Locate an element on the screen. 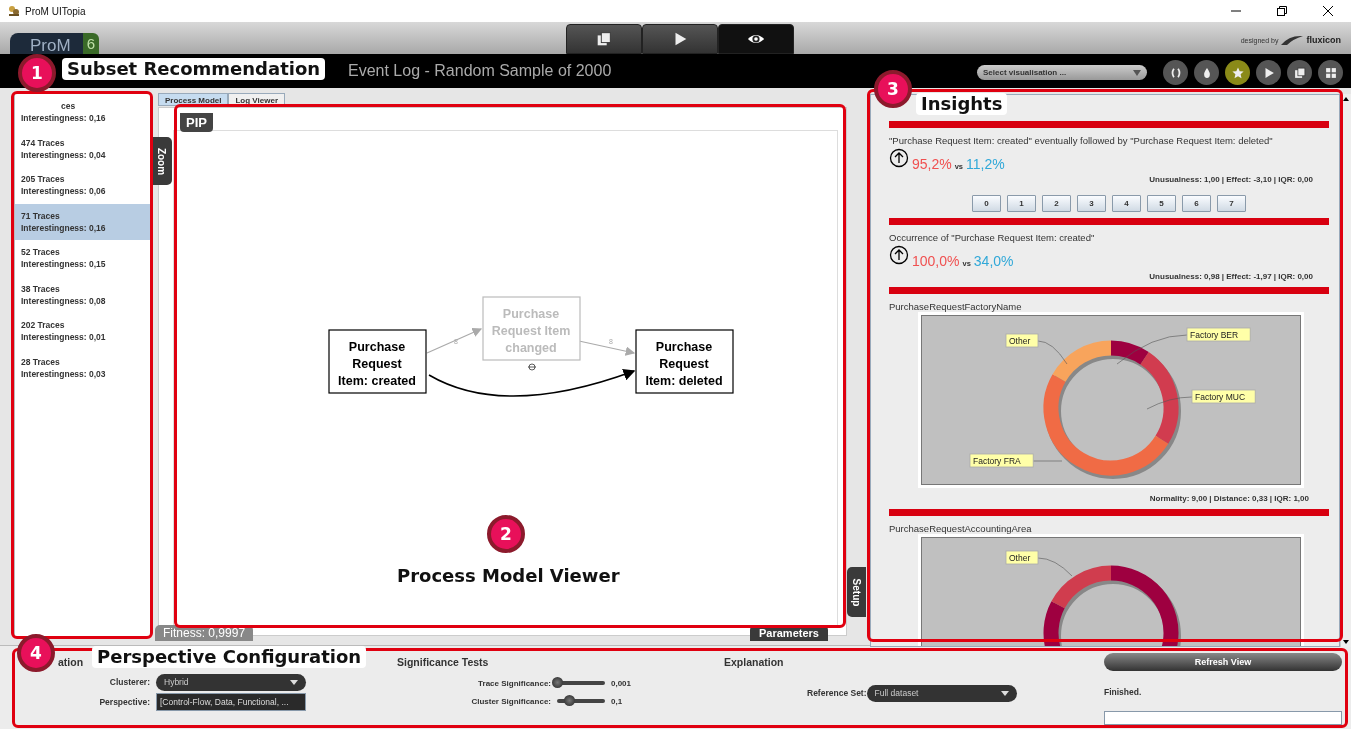  page-button: 7 is located at coordinates (1231, 203).